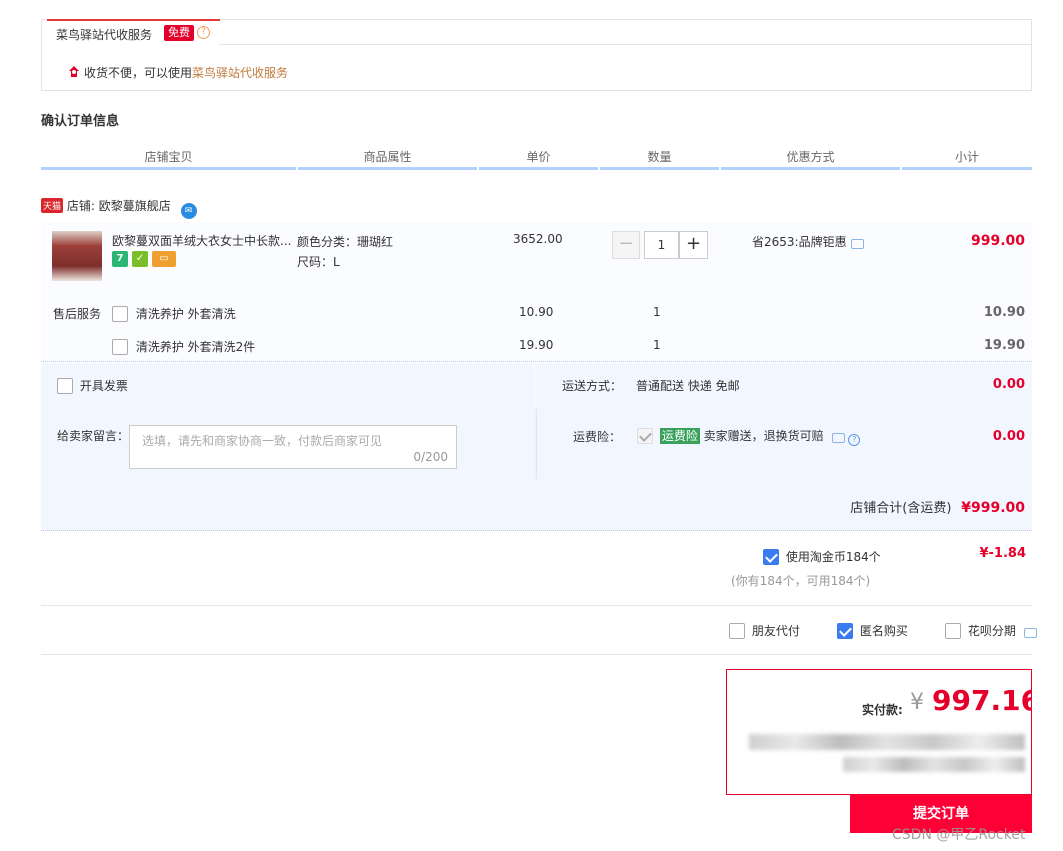 The image size is (1063, 851). Describe the element at coordinates (1008, 436) in the screenshot. I see `insurance-amount: 0.00` at that location.